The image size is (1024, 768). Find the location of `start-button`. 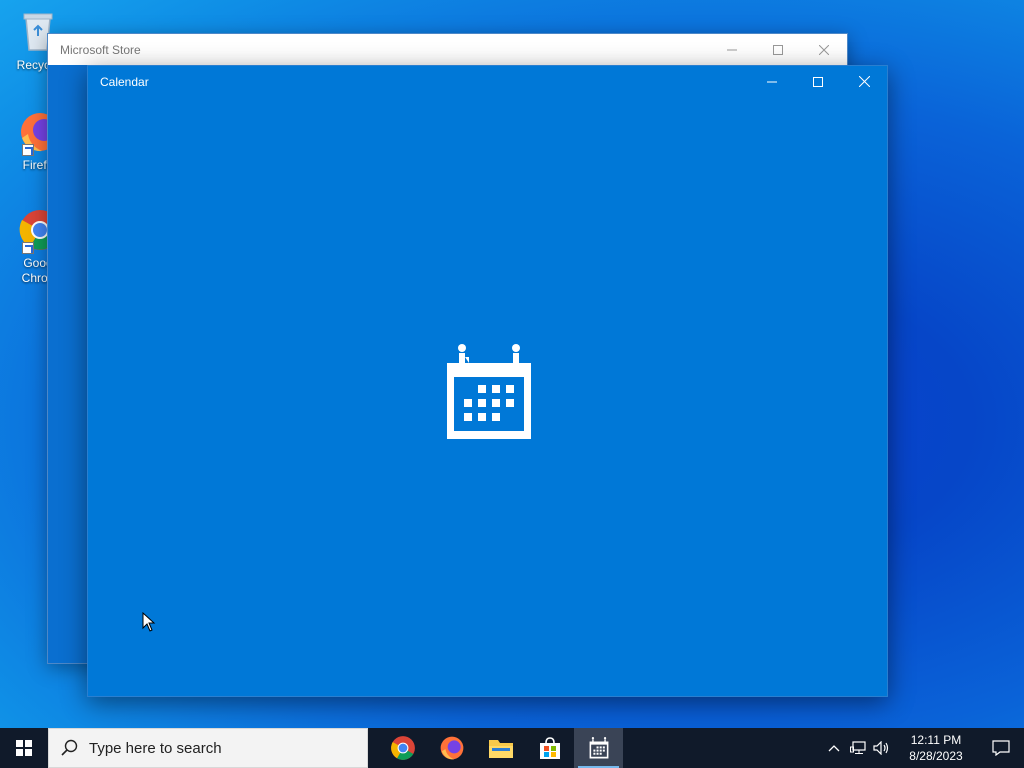

start-button is located at coordinates (24, 748).